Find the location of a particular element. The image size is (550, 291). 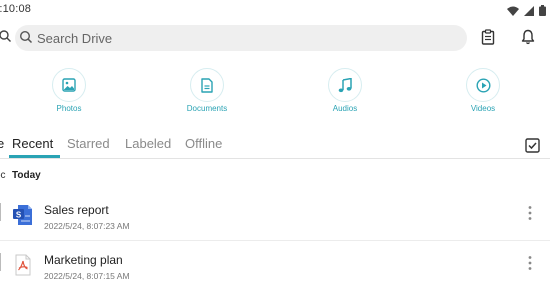

category-label: Documents is located at coordinates (207, 108).